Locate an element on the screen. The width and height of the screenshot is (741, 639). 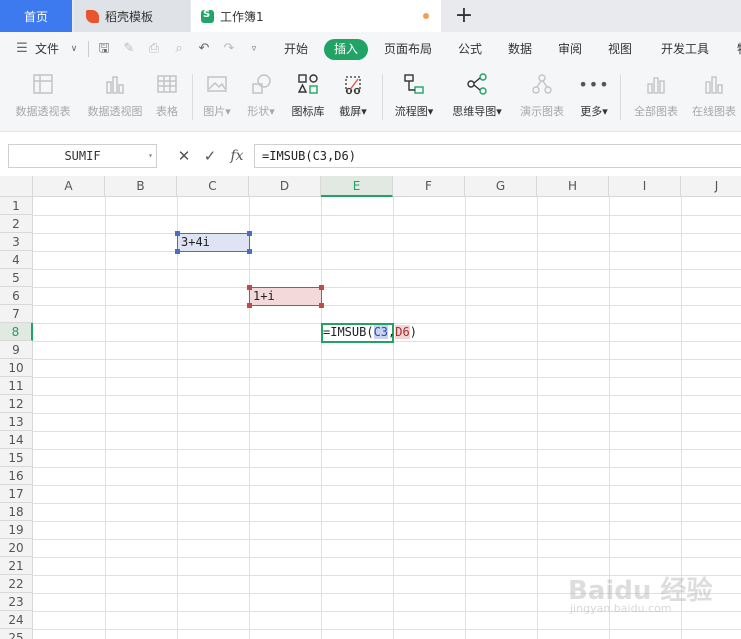
row-header: 6 is located at coordinates (16, 296).